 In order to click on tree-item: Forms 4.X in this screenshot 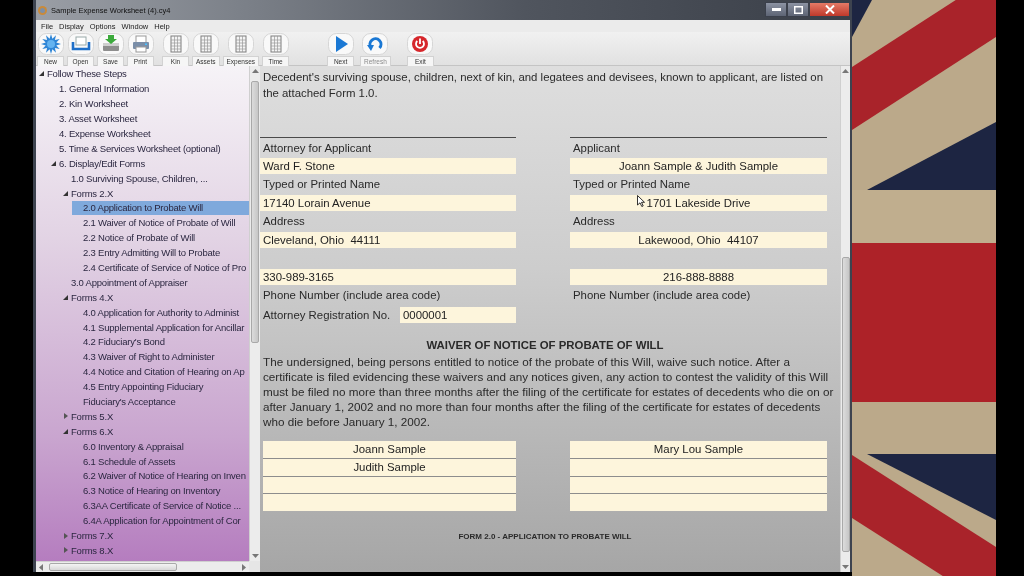, I will do `click(154, 297)`.